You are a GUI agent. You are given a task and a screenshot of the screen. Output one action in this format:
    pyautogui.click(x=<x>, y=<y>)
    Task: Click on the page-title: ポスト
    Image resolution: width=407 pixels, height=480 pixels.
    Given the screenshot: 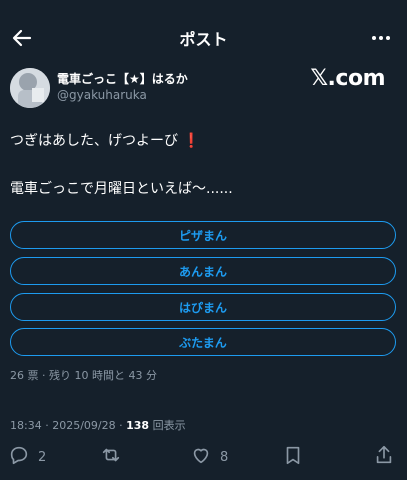 What is the action you would take?
    pyautogui.click(x=203, y=39)
    